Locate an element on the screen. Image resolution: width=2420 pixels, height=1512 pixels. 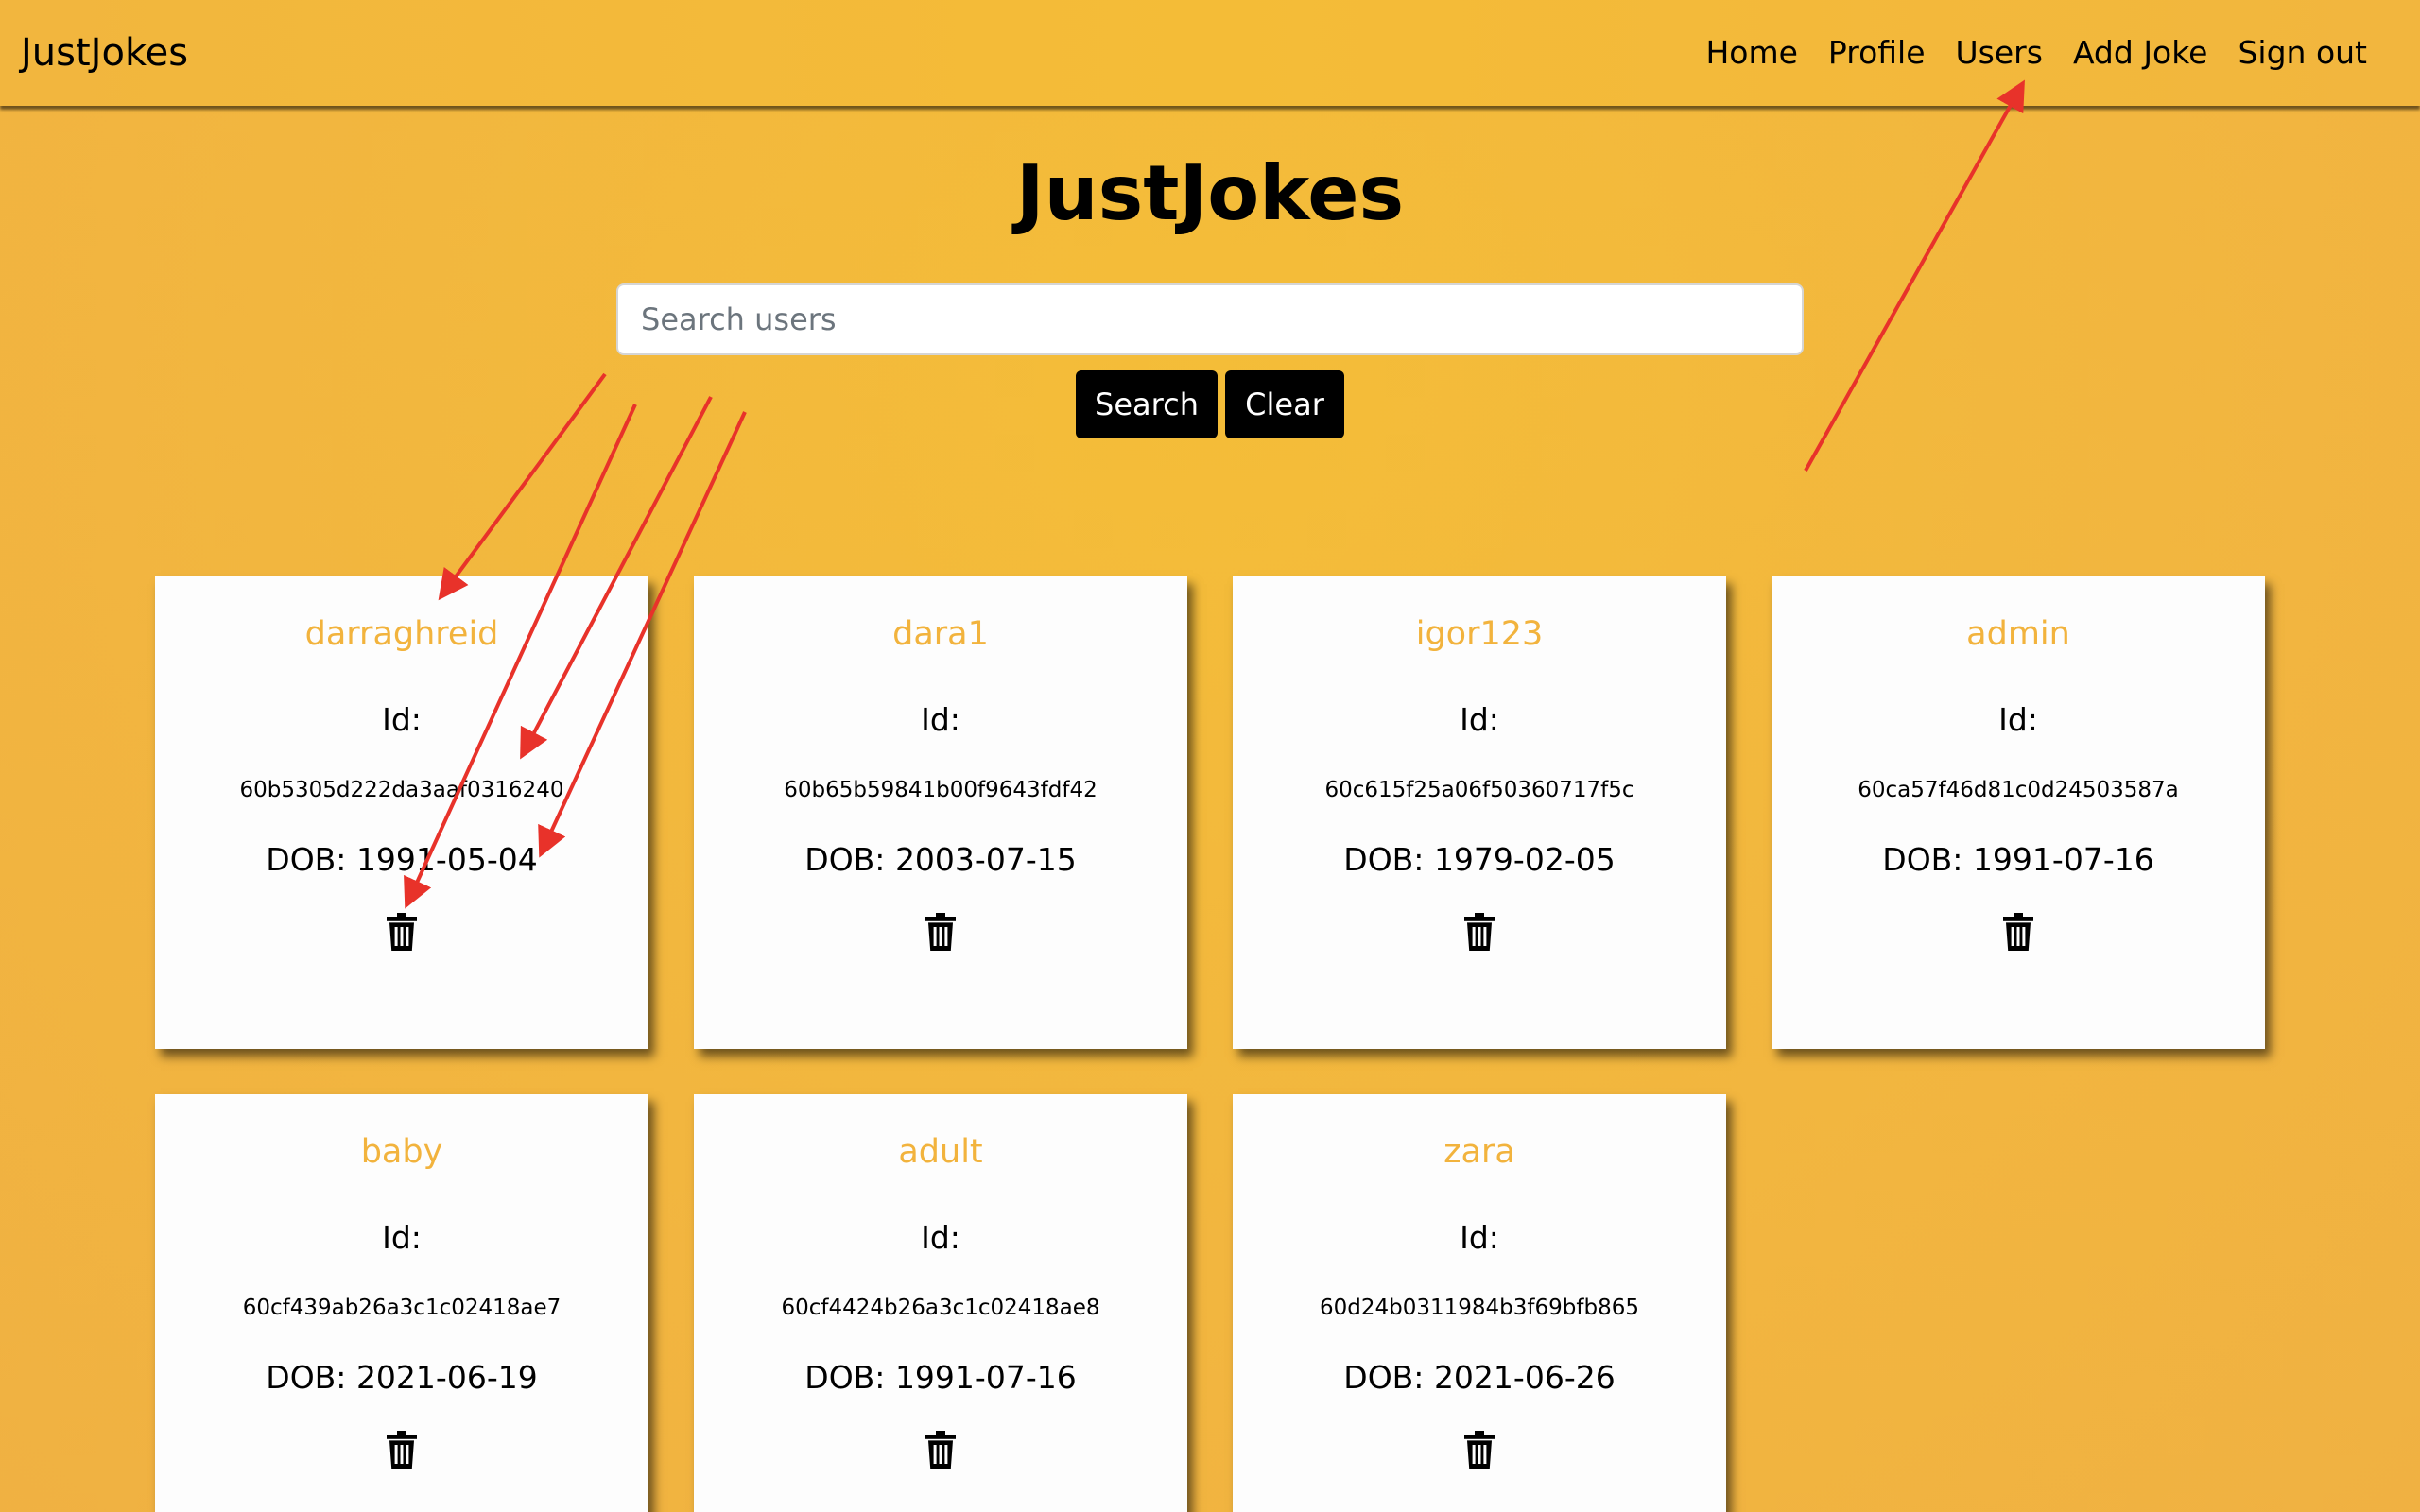
nav-users: Users is located at coordinates (2000, 52).